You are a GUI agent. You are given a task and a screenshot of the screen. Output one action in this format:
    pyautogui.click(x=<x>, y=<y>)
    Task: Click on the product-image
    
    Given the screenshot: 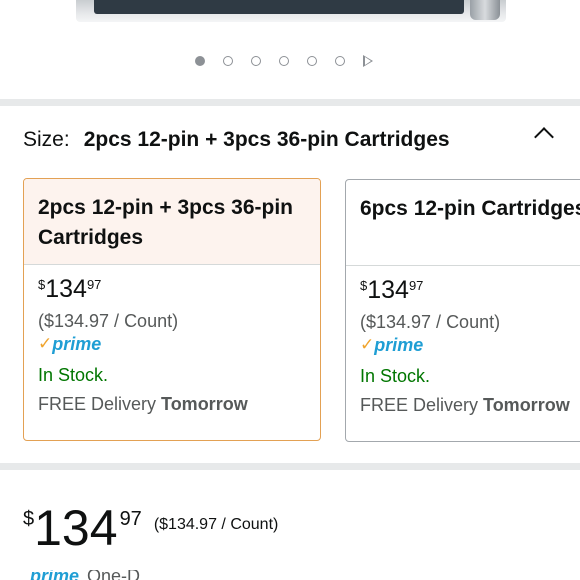 What is the action you would take?
    pyautogui.click(x=291, y=11)
    